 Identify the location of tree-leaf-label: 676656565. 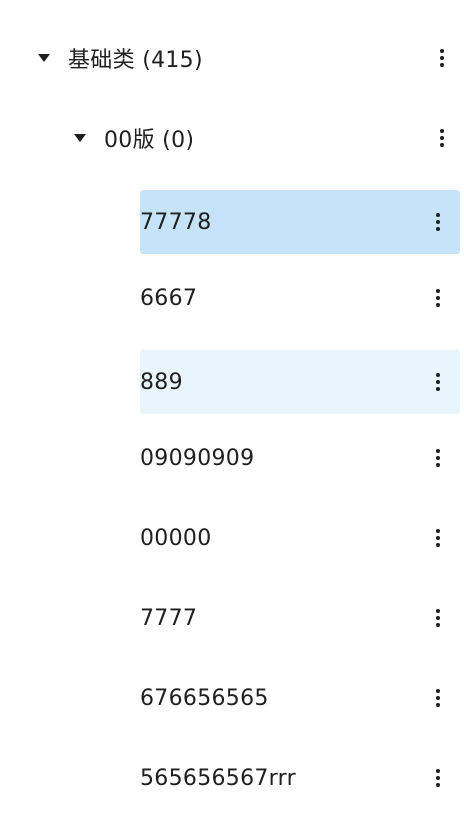
(204, 698).